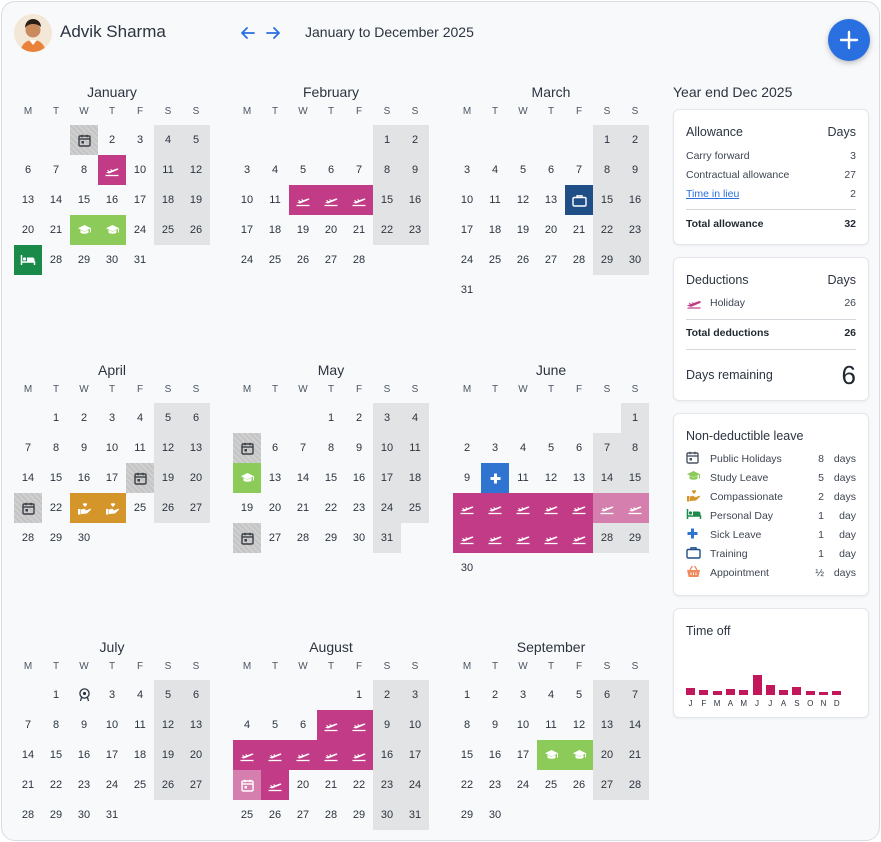 Image resolution: width=881 pixels, height=842 pixels. Describe the element at coordinates (275, 170) in the screenshot. I see `day-cell: 4` at that location.